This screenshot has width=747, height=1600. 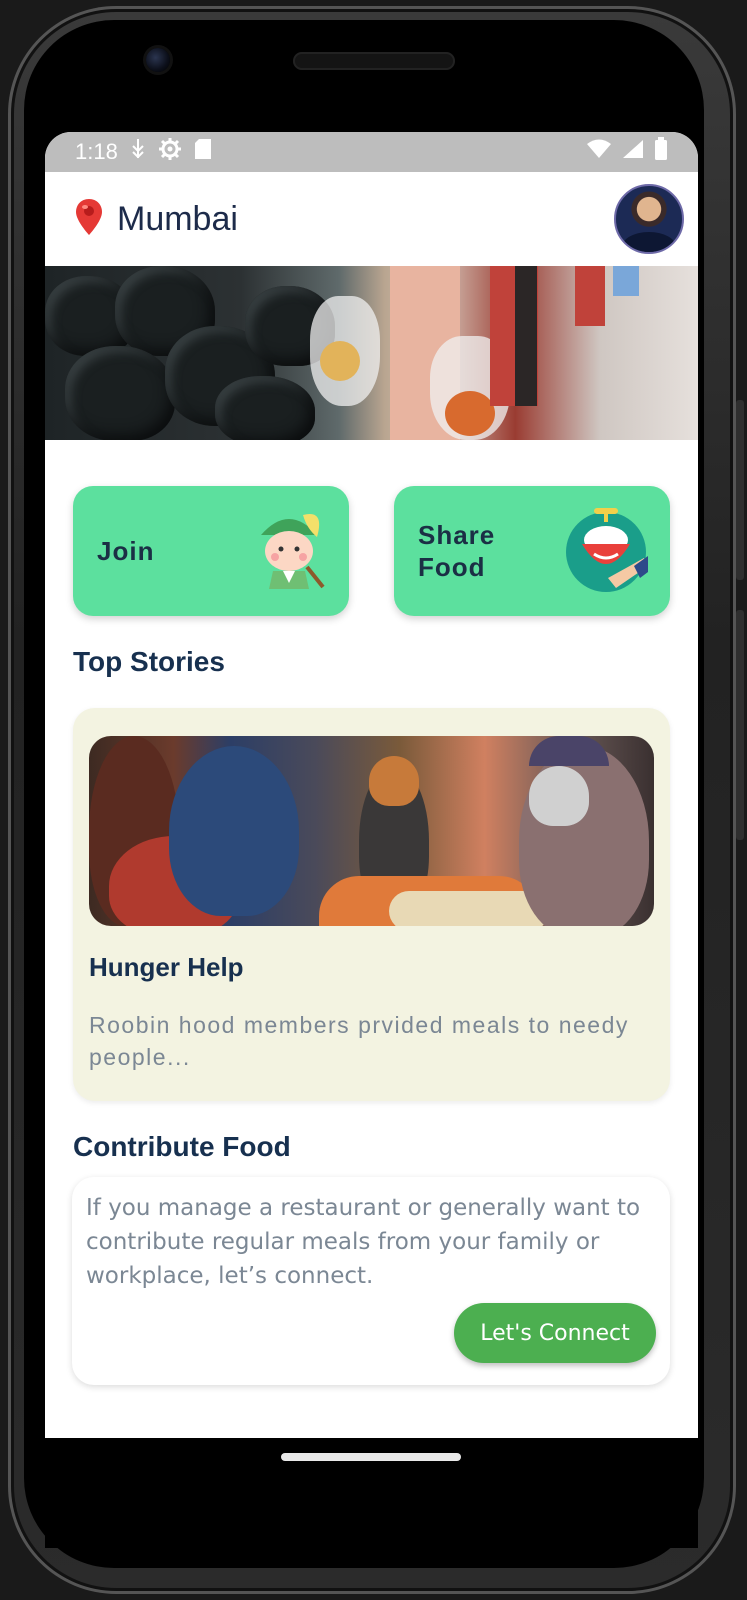 I want to click on cell-signal-icon, so click(x=633, y=152).